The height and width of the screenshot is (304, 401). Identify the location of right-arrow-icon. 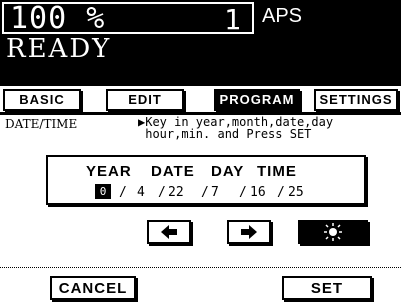
(249, 232).